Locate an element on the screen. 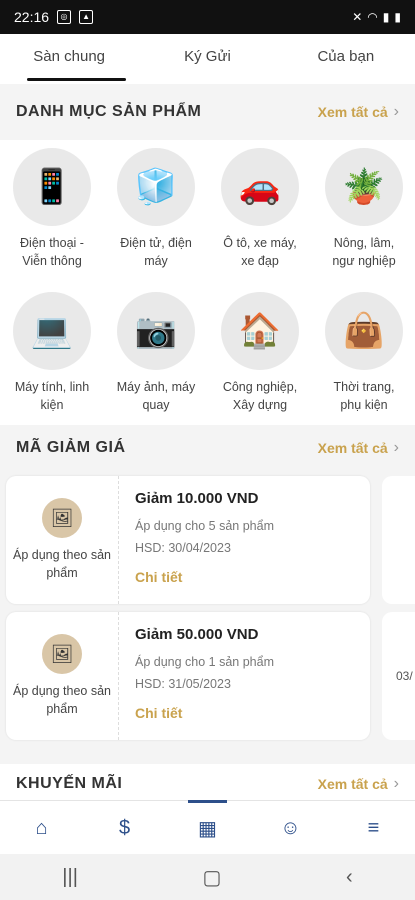 The image size is (415, 900). category-label: Điện tử, điện máy is located at coordinates (156, 252).